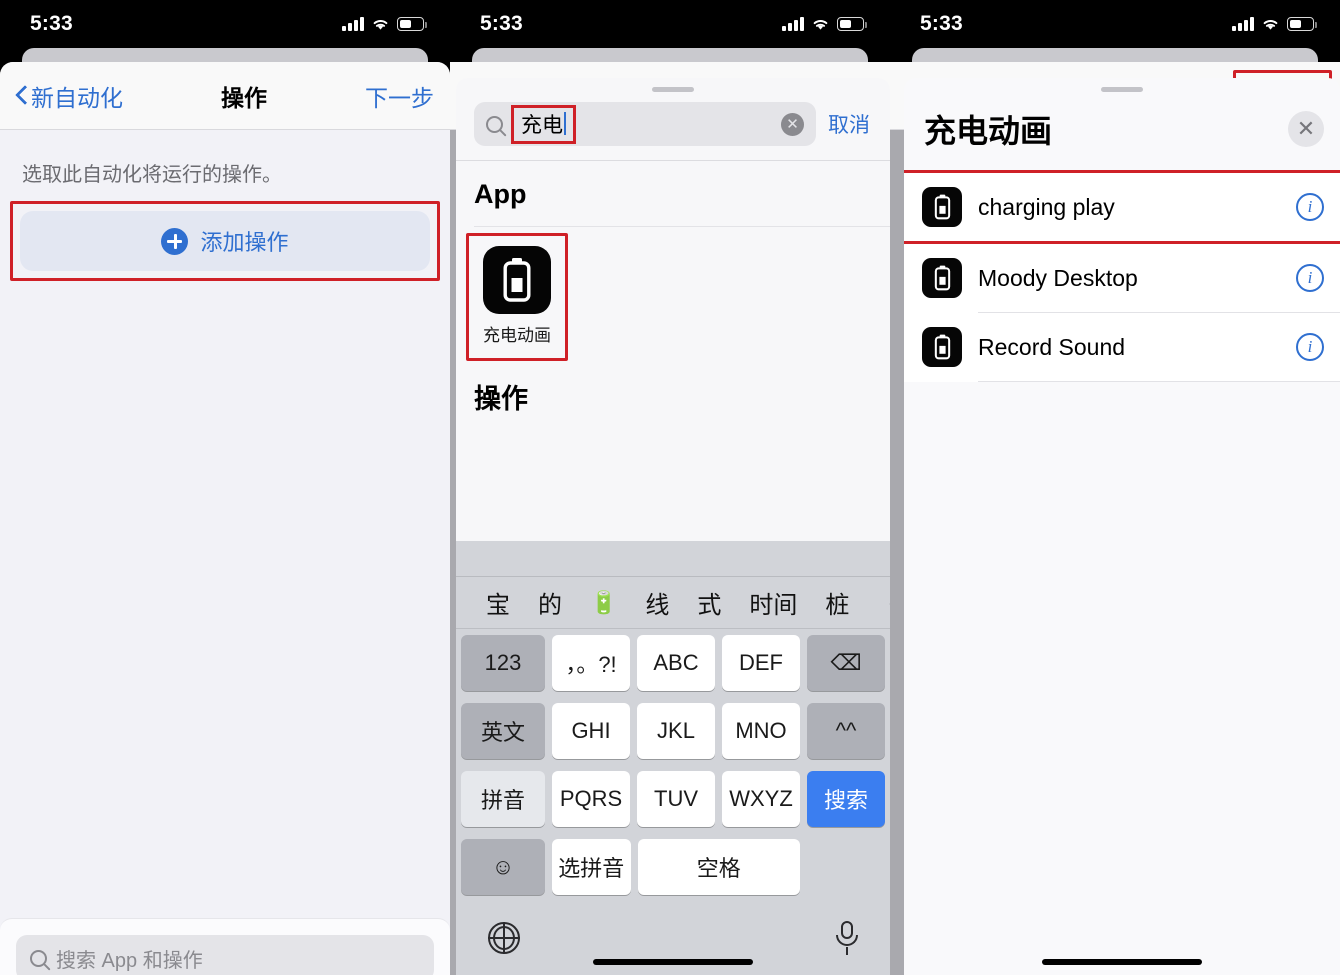 Image resolution: width=1340 pixels, height=975 pixels. I want to click on key-pqrs: PQRS, so click(591, 799).